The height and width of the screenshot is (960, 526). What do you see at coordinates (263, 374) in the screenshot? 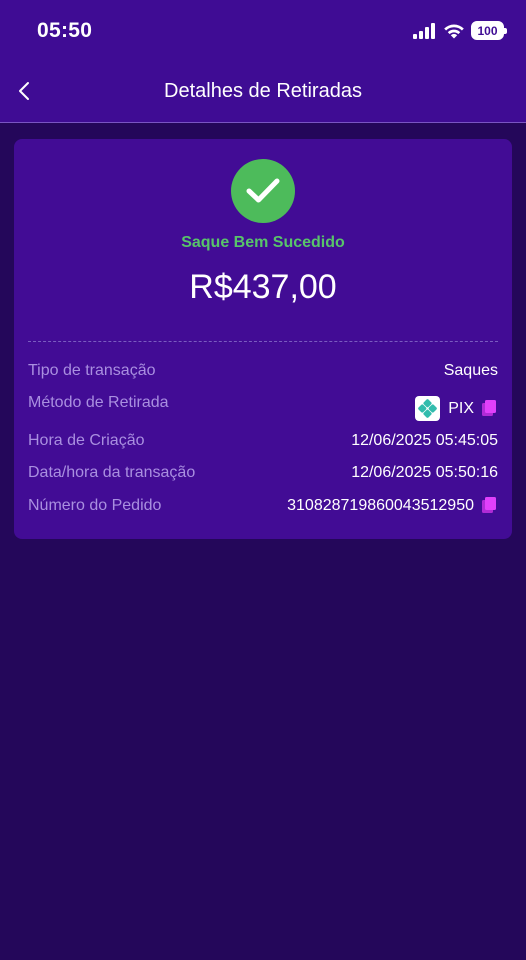
I see `detail-row-transaction-type: Tipo de transação Saques` at bounding box center [263, 374].